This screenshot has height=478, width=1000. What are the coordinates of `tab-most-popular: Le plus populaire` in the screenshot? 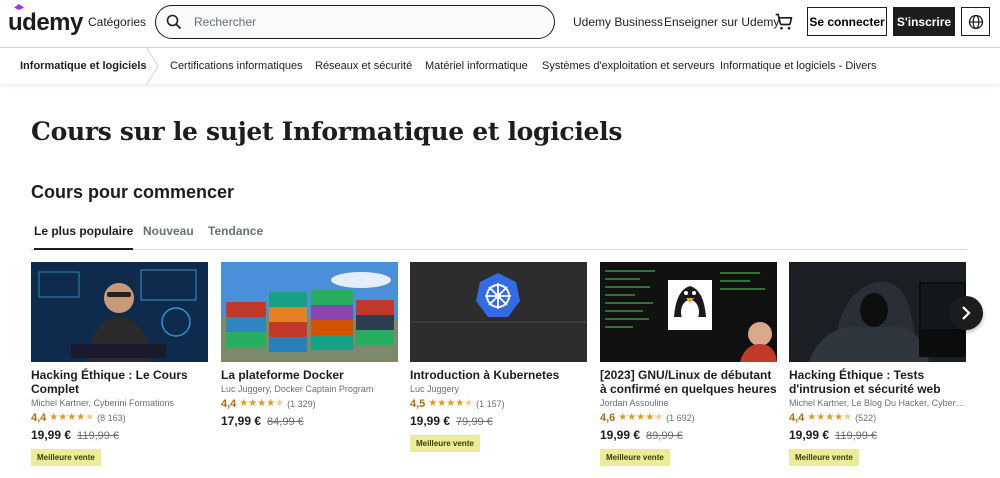 It's located at (84, 237).